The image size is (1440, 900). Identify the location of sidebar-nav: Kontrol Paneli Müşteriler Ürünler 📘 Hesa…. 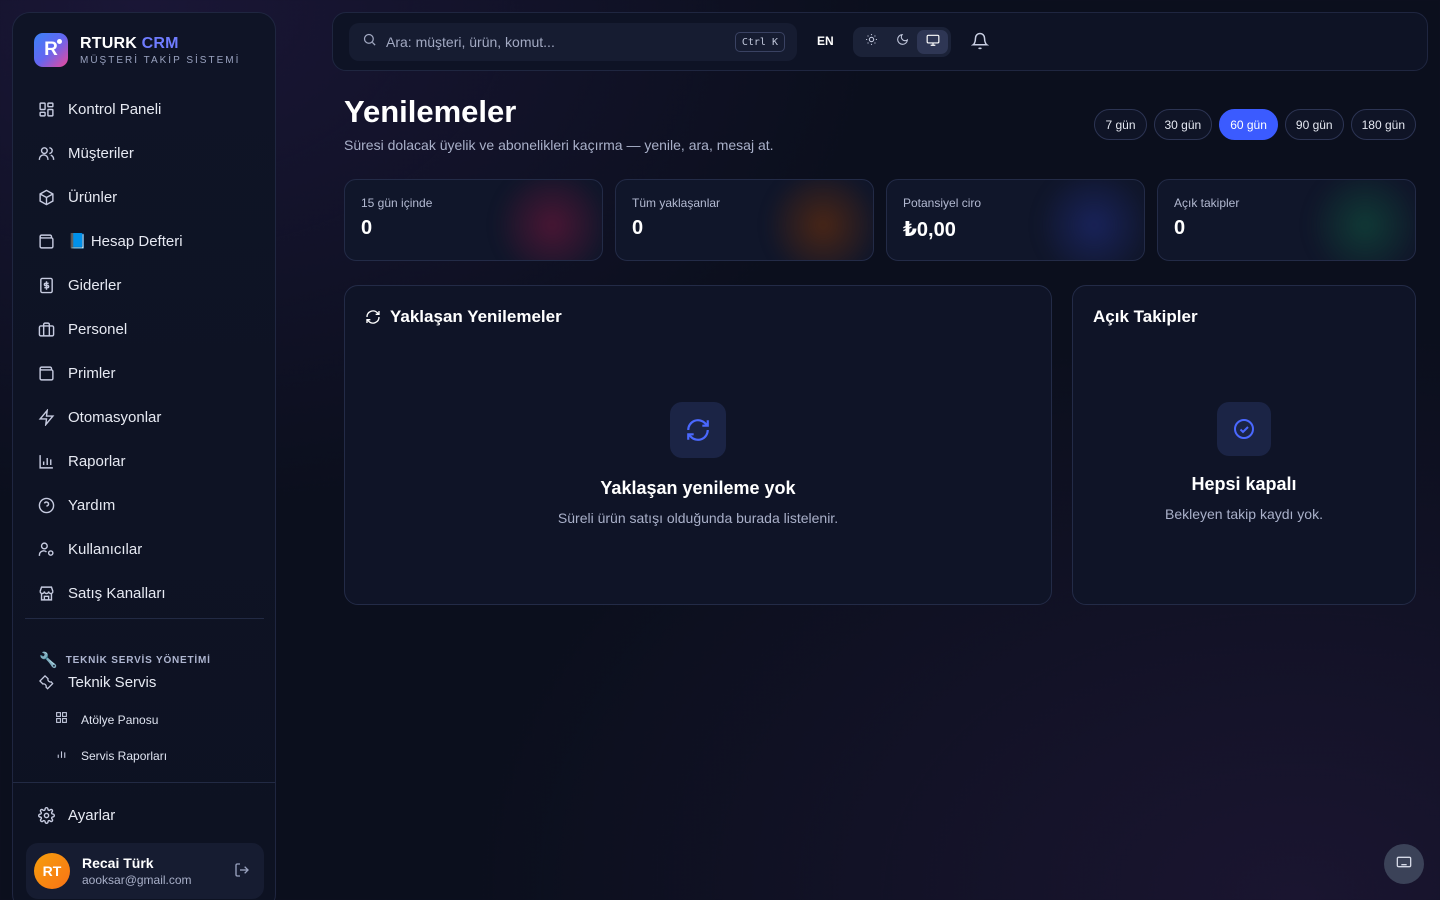
(145, 351).